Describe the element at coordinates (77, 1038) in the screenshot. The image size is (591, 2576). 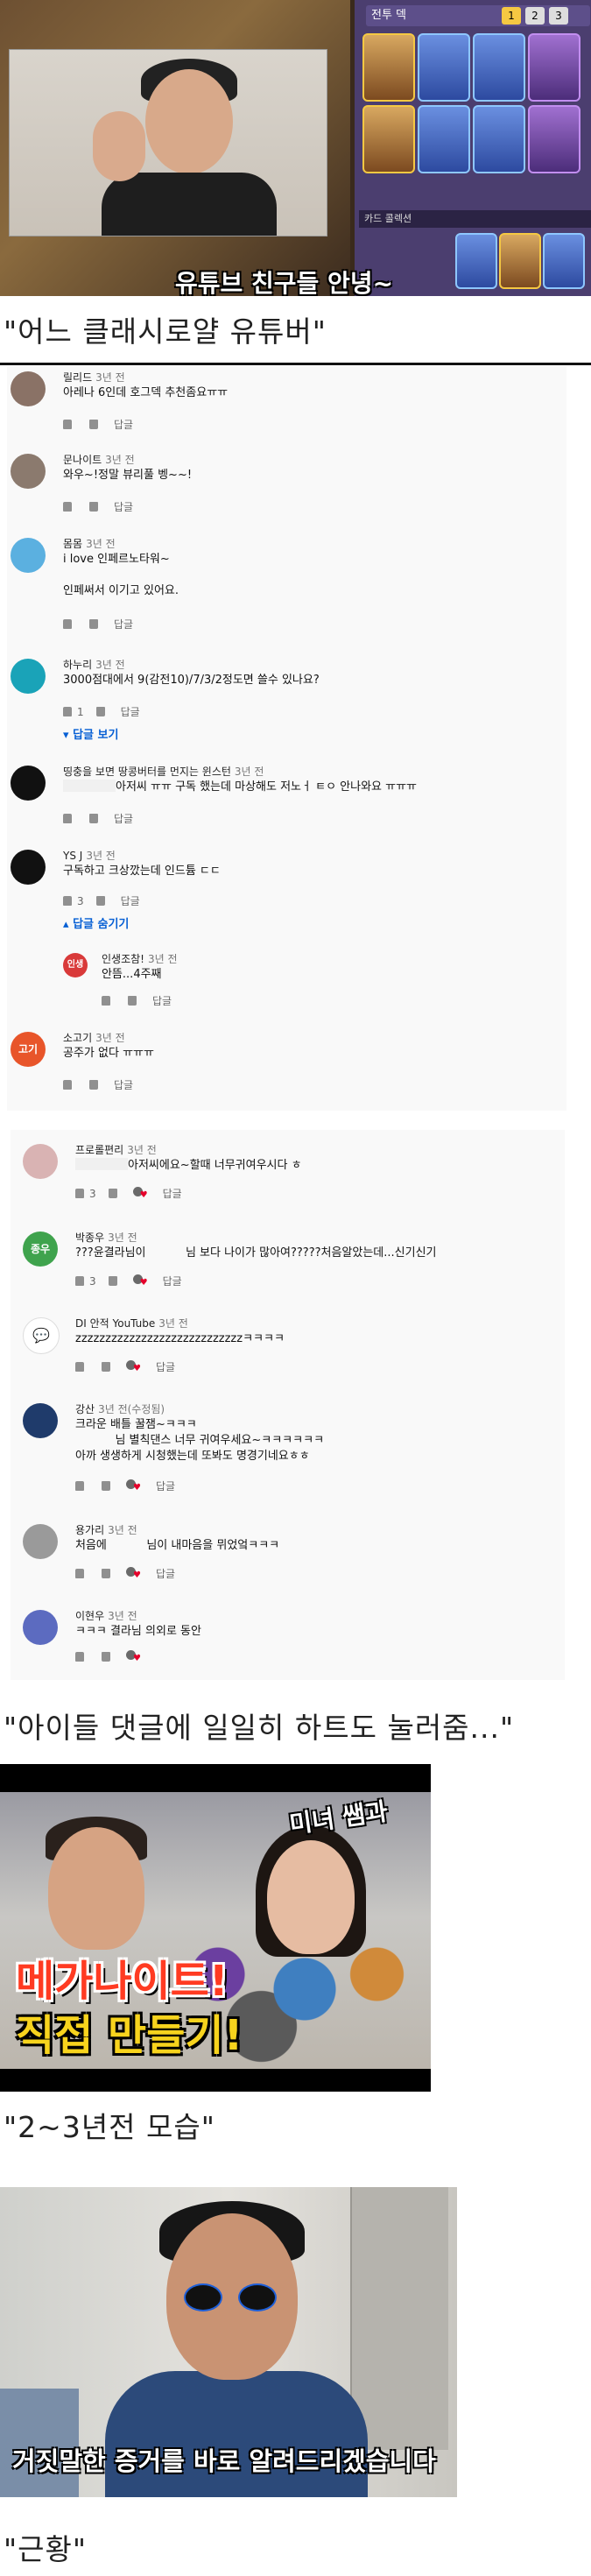
I see `author-name: 소고기` at that location.